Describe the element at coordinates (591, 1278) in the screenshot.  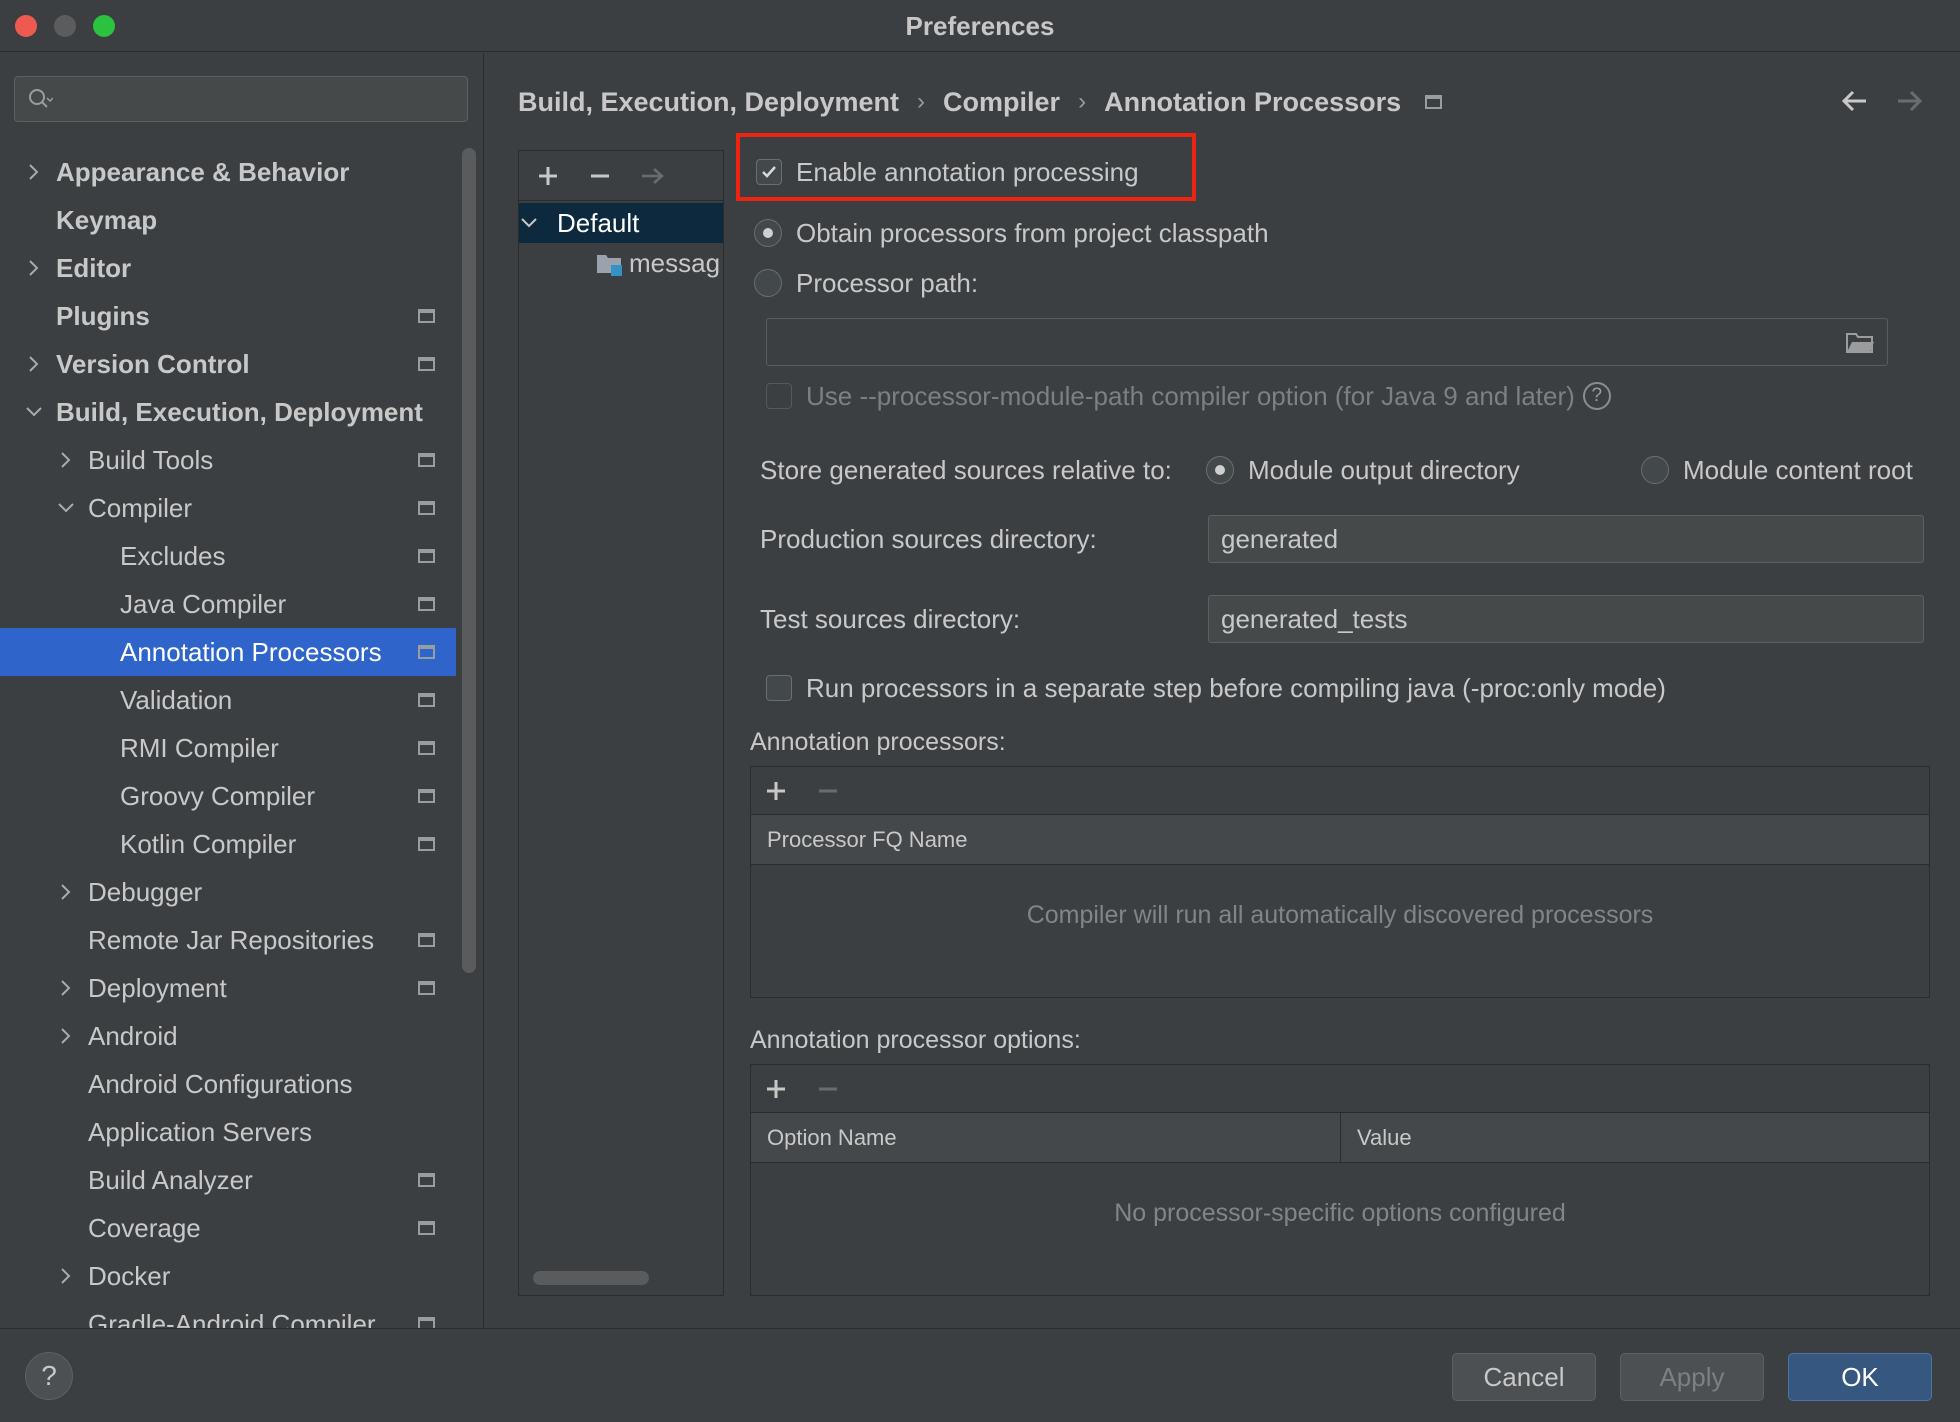
I see `profiles-scrollbar` at that location.